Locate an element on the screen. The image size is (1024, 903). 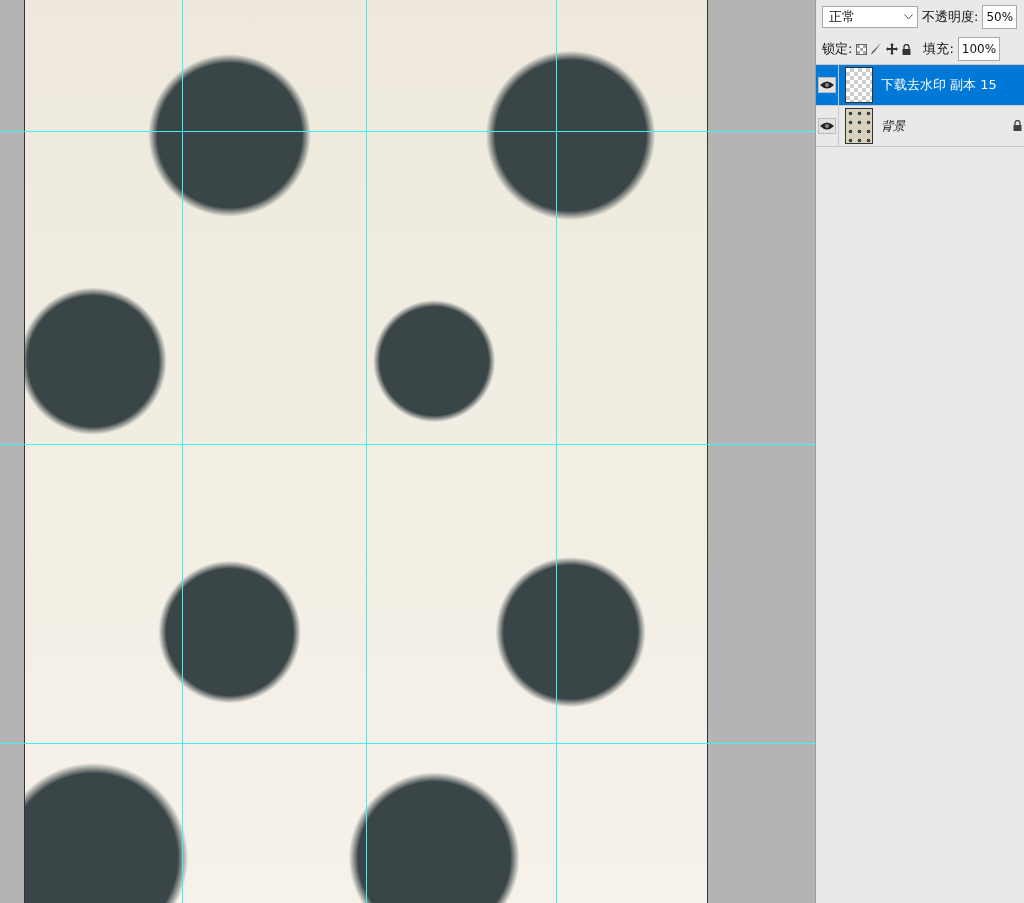
layer-name: 下载去水印 副本 15 is located at coordinates (939, 85).